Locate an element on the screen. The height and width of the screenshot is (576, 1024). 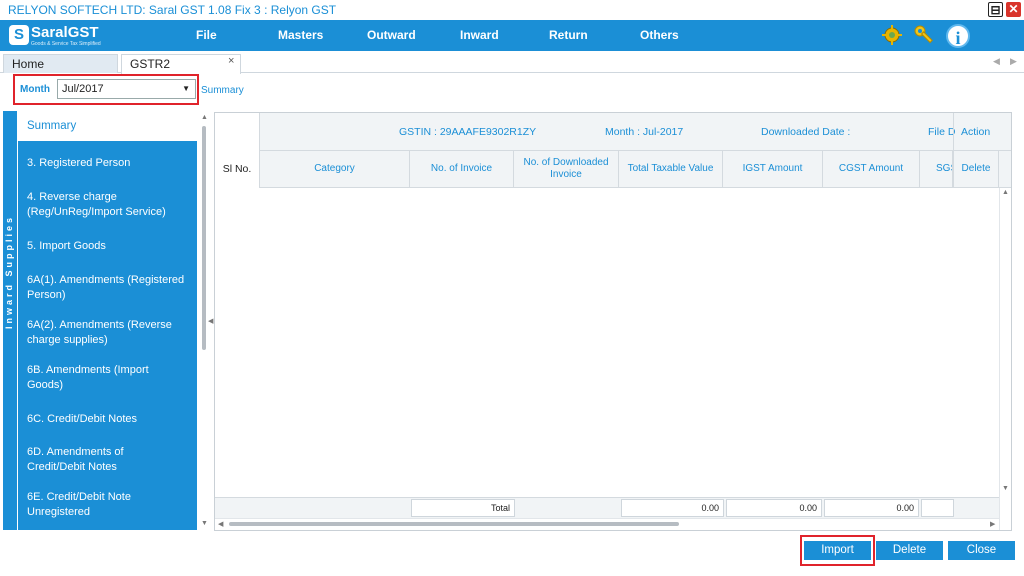
month-text: Month : Jul-2017 is located at coordinates (644, 132).